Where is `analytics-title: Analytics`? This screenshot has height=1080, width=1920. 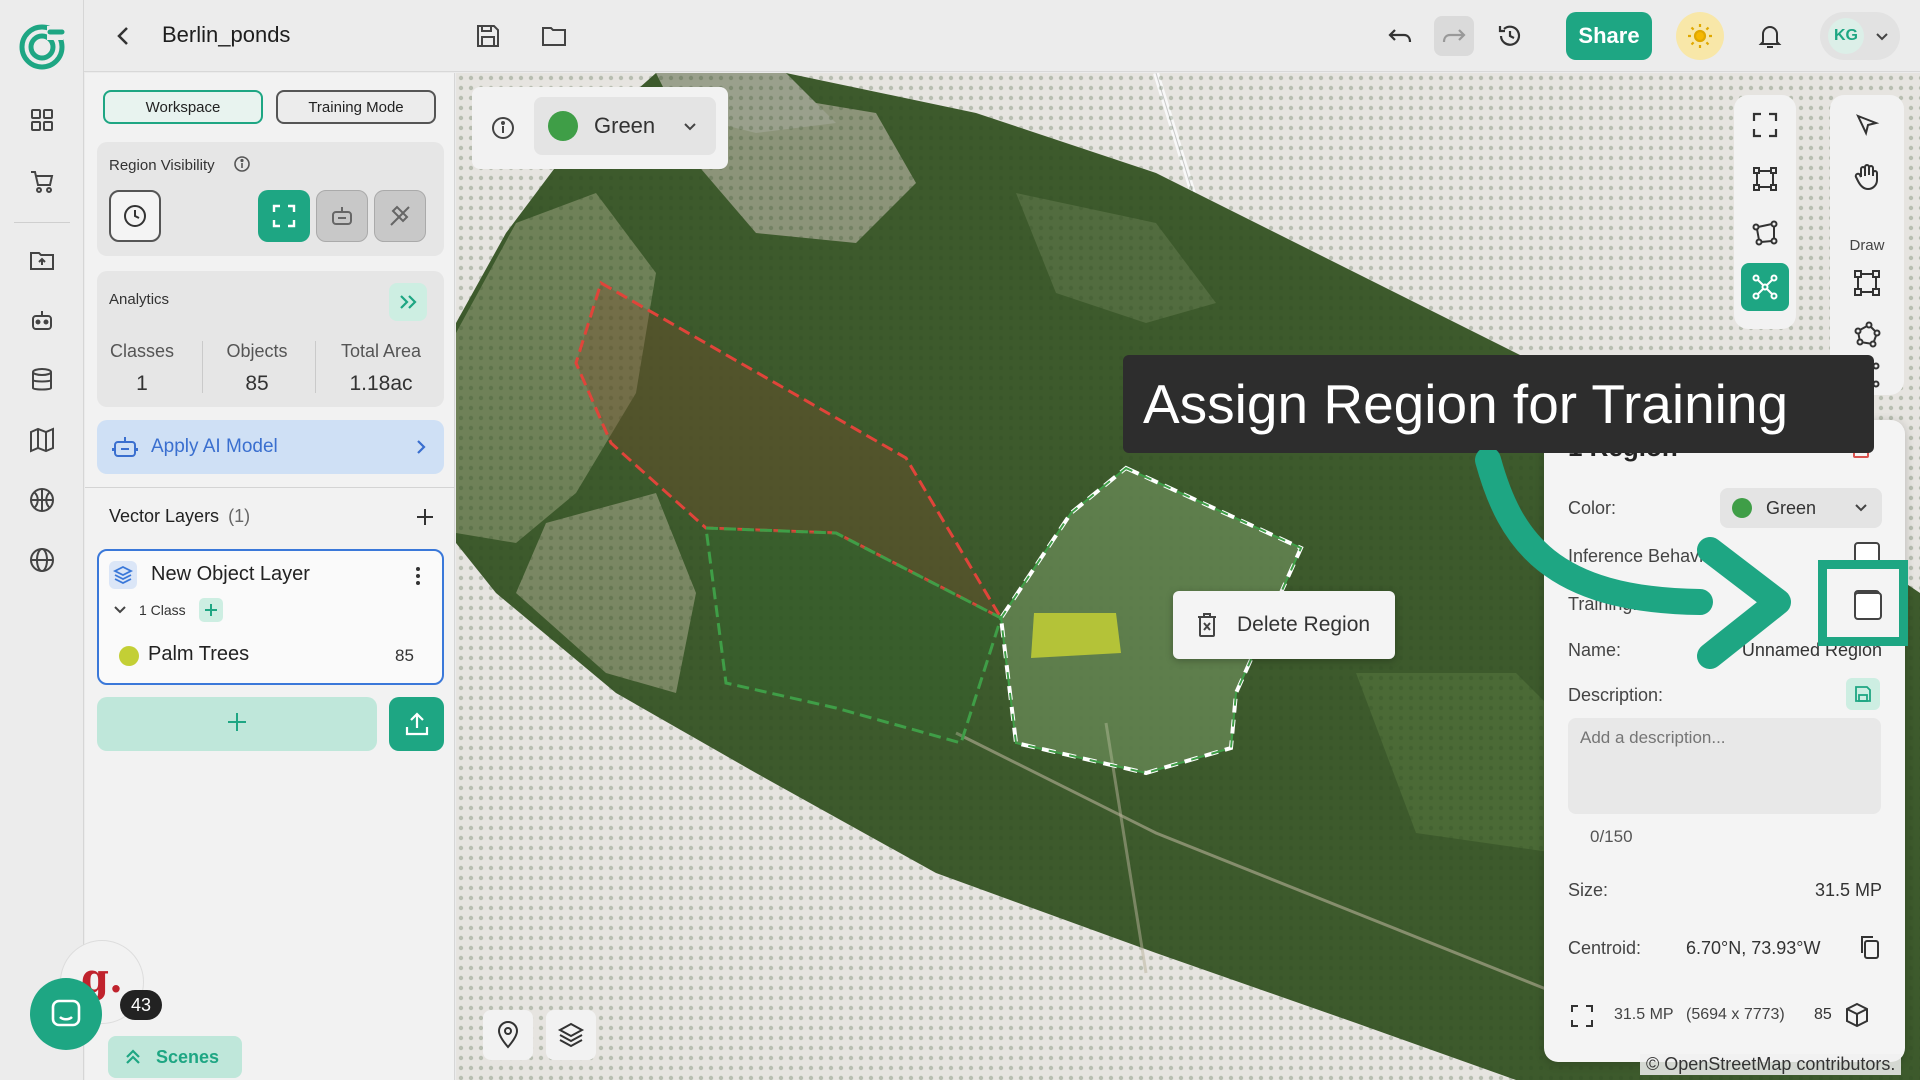 analytics-title: Analytics is located at coordinates (139, 299).